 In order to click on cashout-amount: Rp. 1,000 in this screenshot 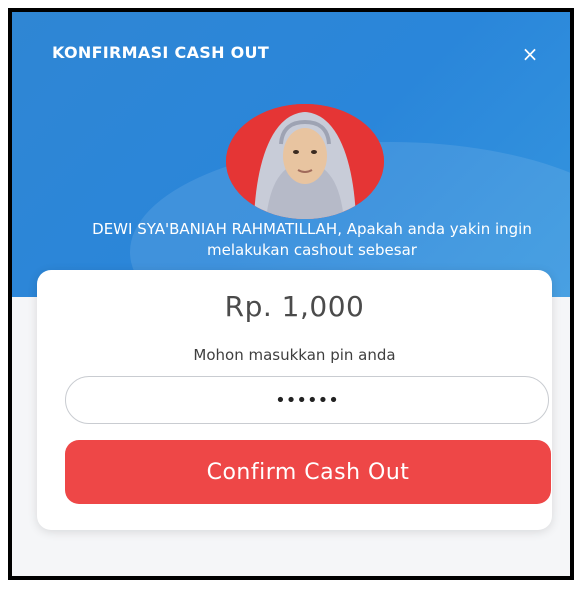, I will do `click(294, 306)`.